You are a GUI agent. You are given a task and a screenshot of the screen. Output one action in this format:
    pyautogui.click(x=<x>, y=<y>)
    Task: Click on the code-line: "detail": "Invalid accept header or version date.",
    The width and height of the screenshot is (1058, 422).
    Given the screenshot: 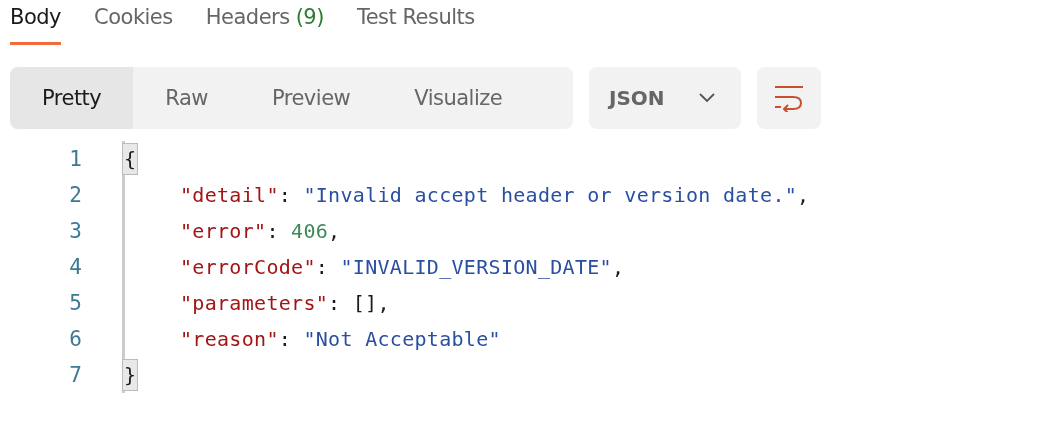 What is the action you would take?
    pyautogui.click(x=495, y=195)
    